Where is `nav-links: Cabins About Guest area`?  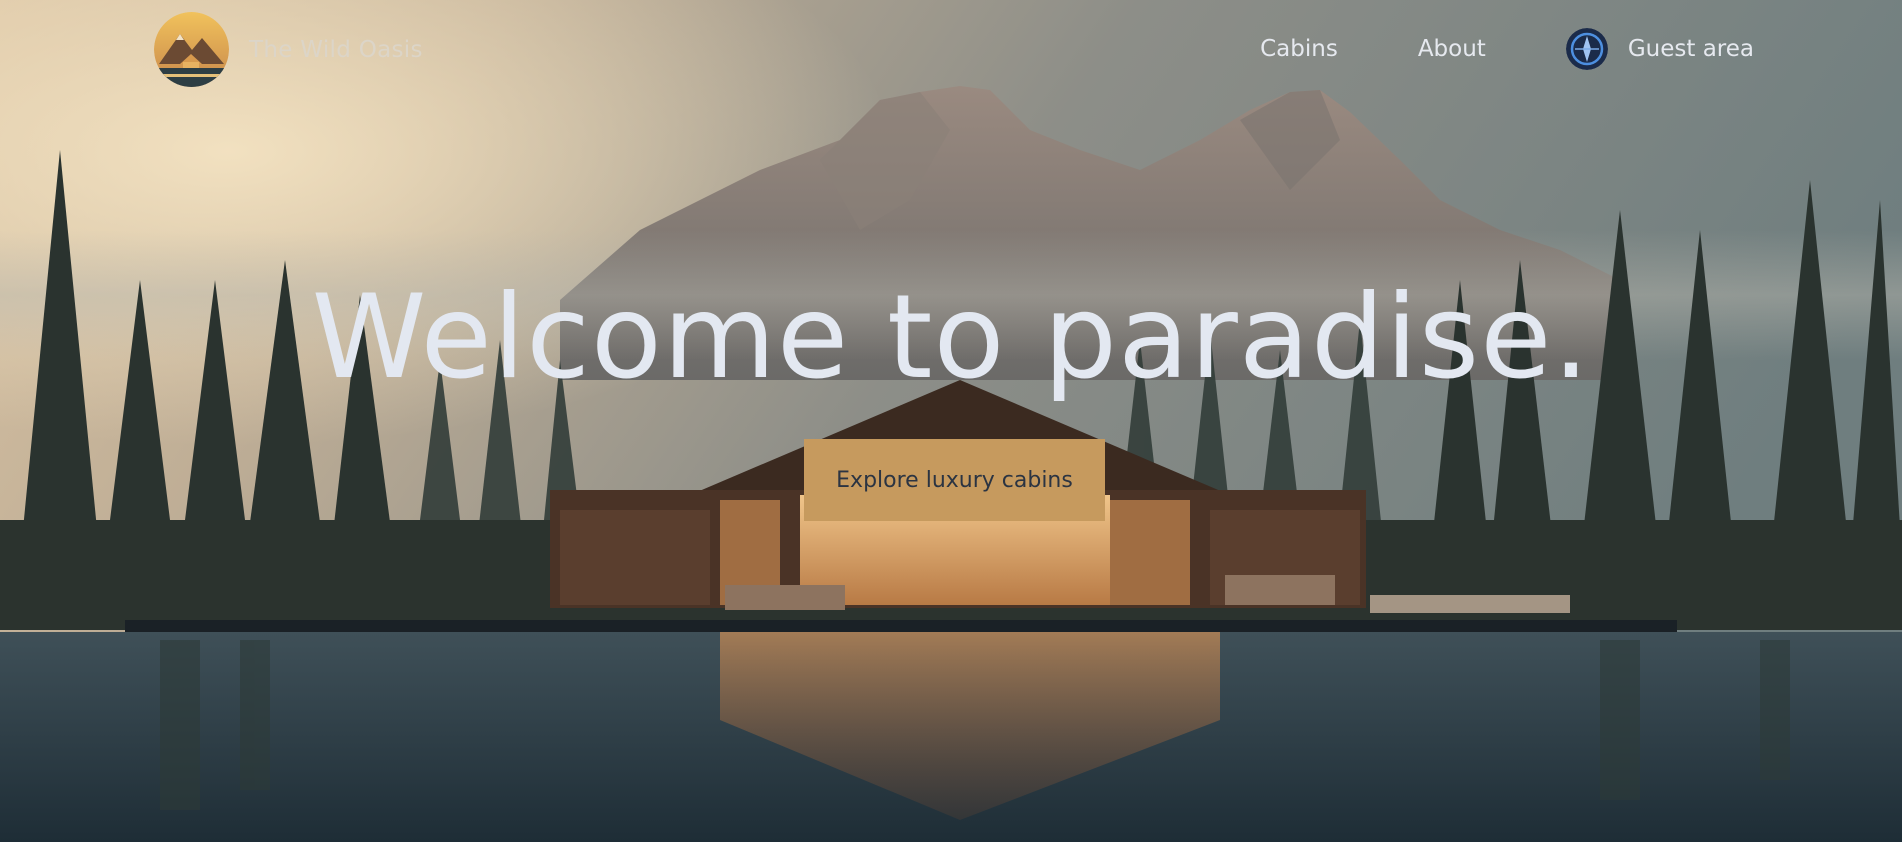
nav-links: Cabins About Guest area is located at coordinates (1467, 49).